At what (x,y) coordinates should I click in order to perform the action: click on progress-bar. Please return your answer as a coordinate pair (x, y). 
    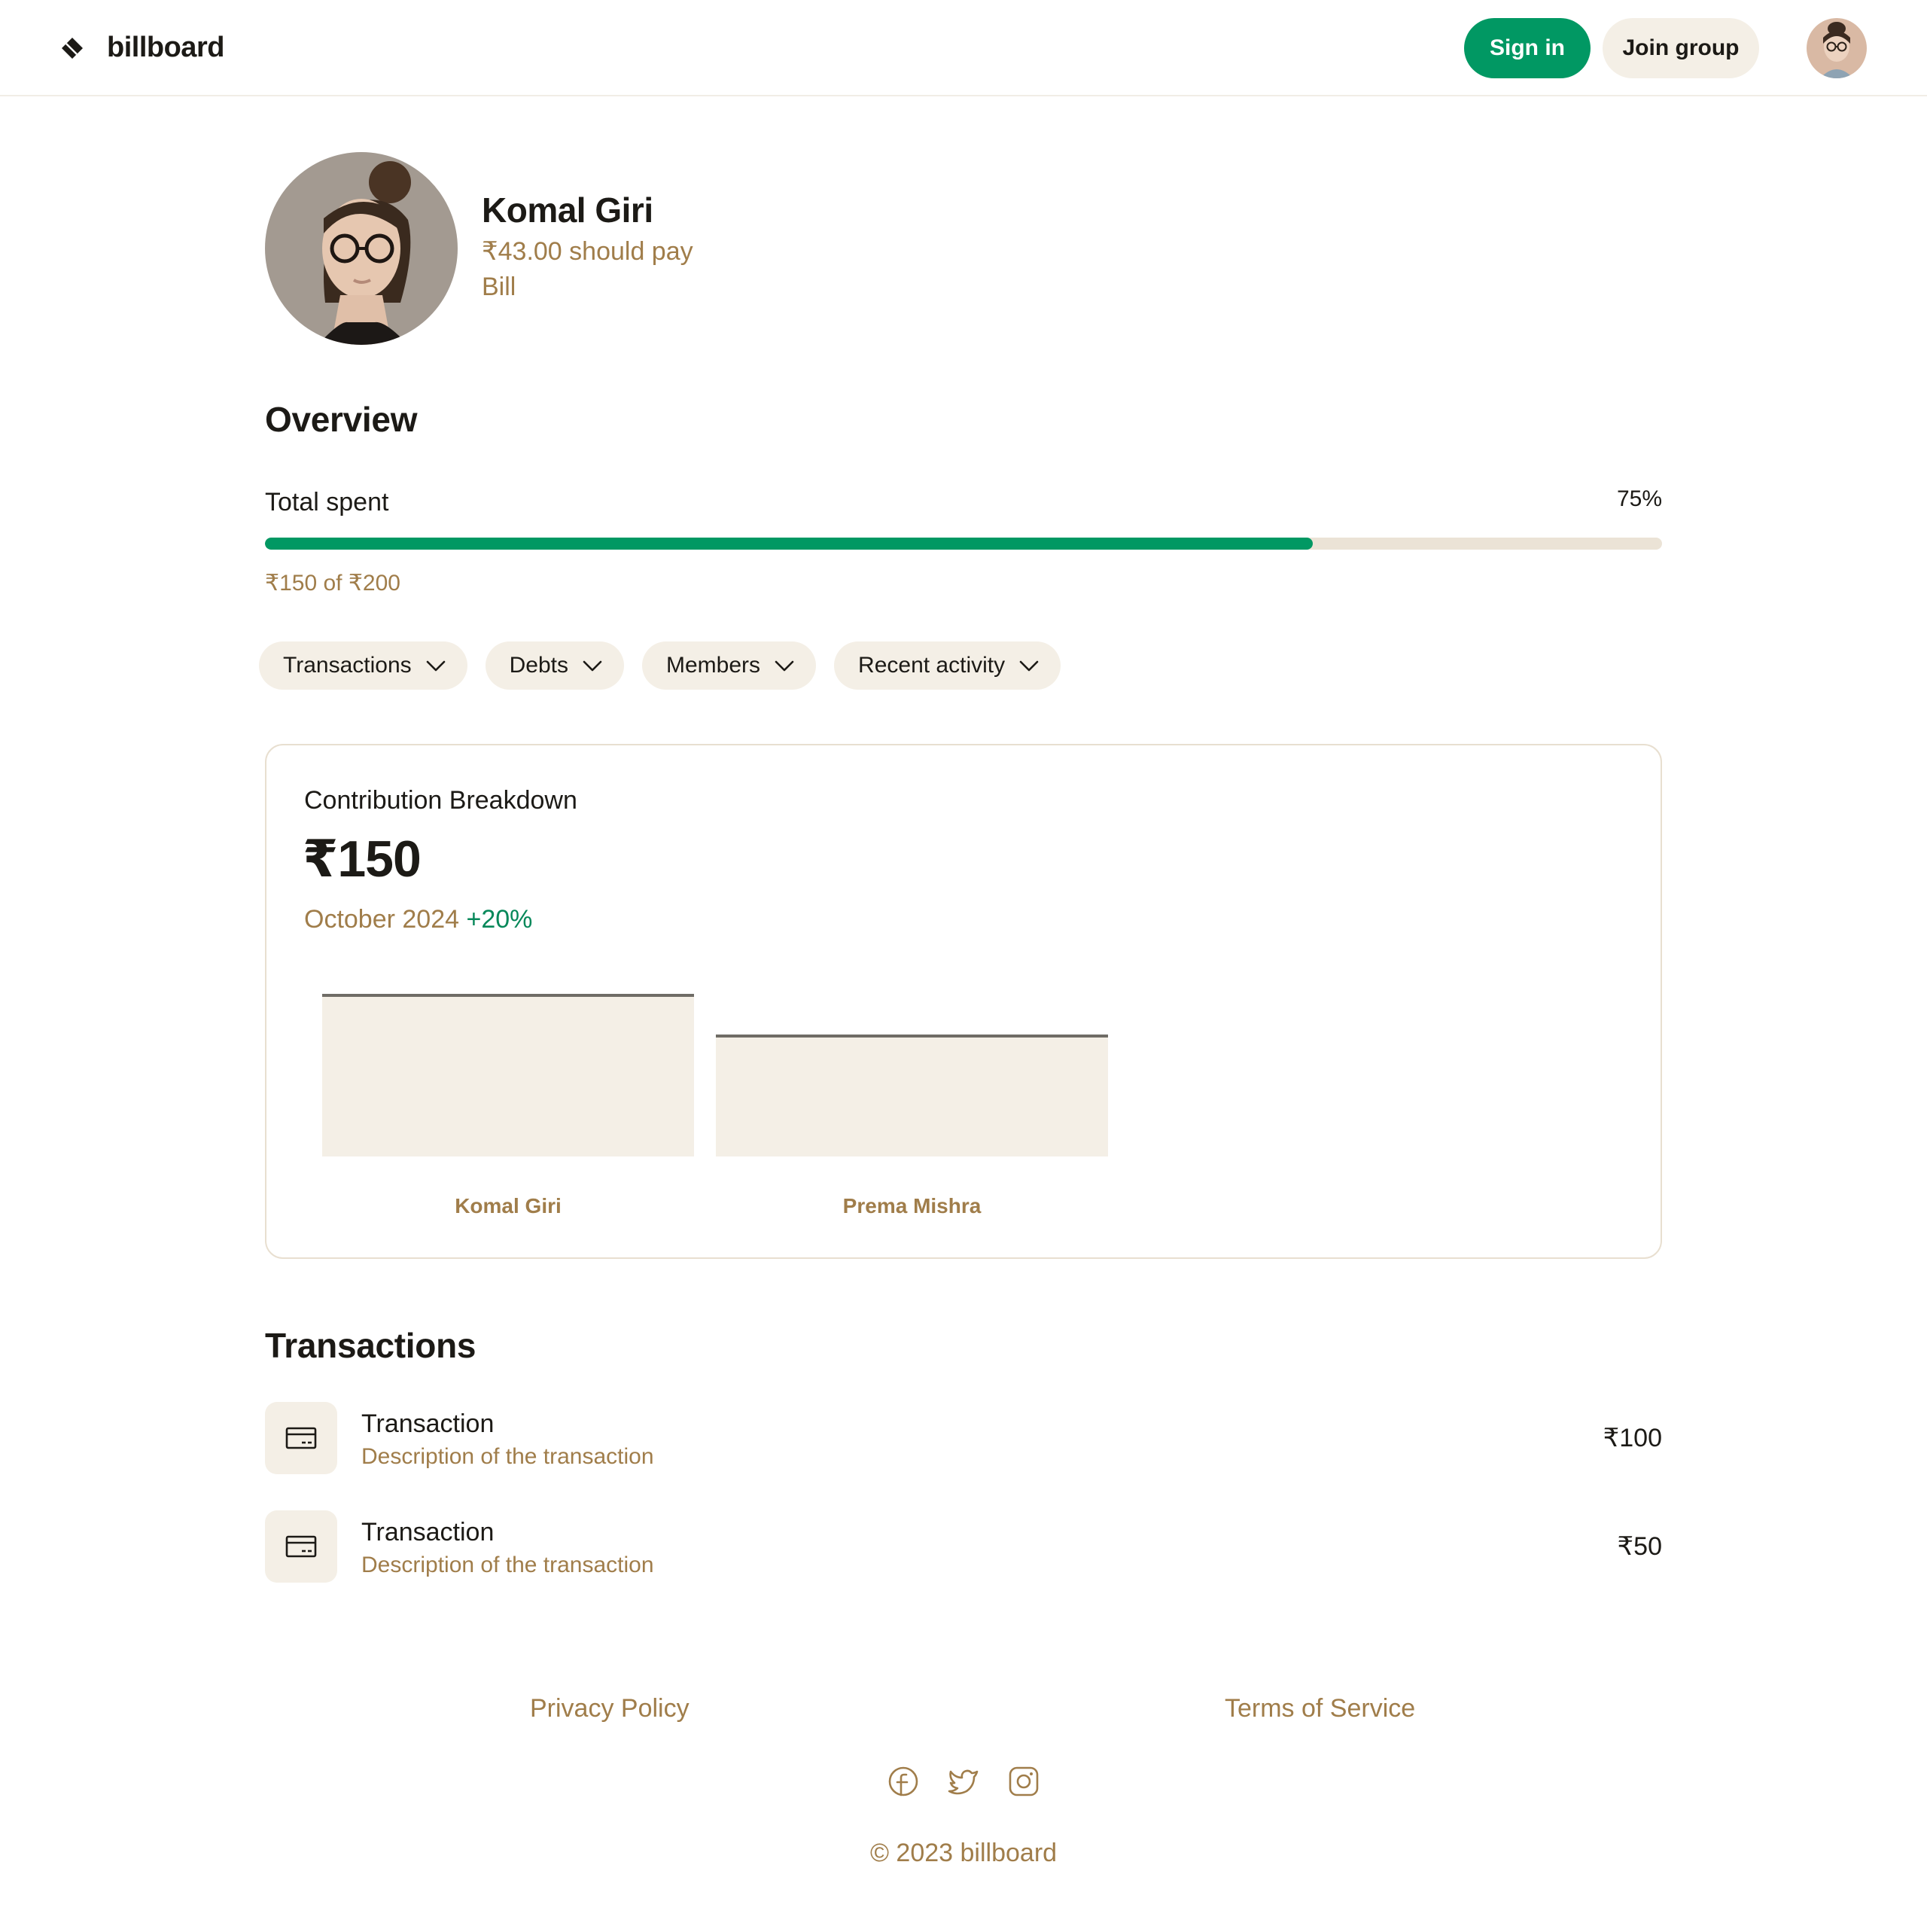
    Looking at the image, I should click on (963, 544).